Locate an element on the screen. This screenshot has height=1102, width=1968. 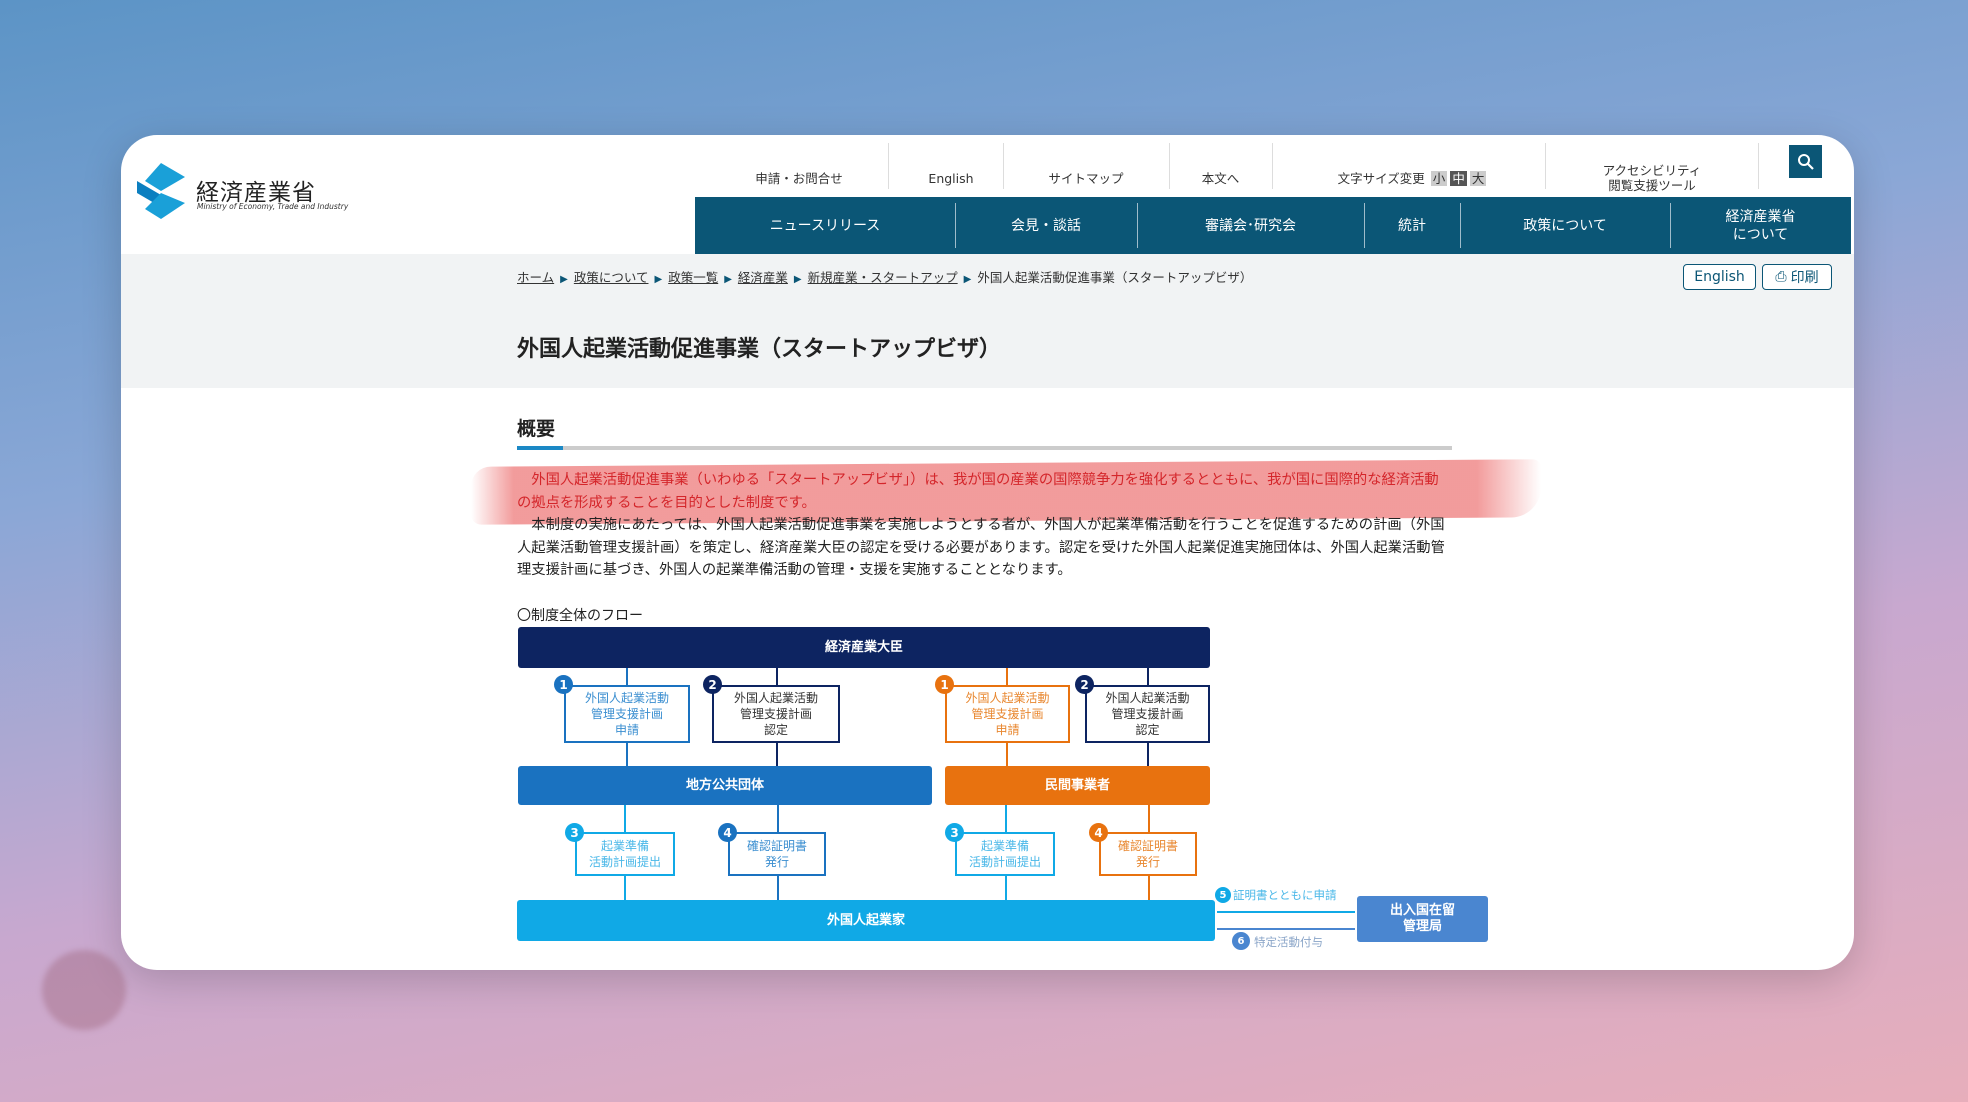
font-size-label: 文字サイズ変更 is located at coordinates (1381, 178).